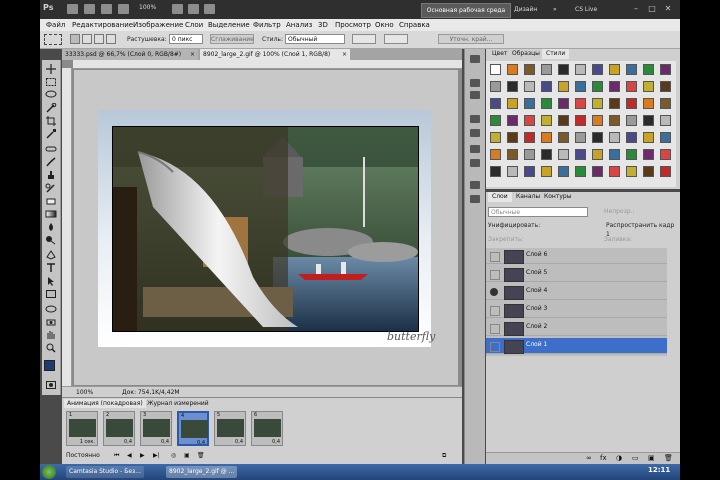  I want to click on menu-file: Файл, so click(55, 25).